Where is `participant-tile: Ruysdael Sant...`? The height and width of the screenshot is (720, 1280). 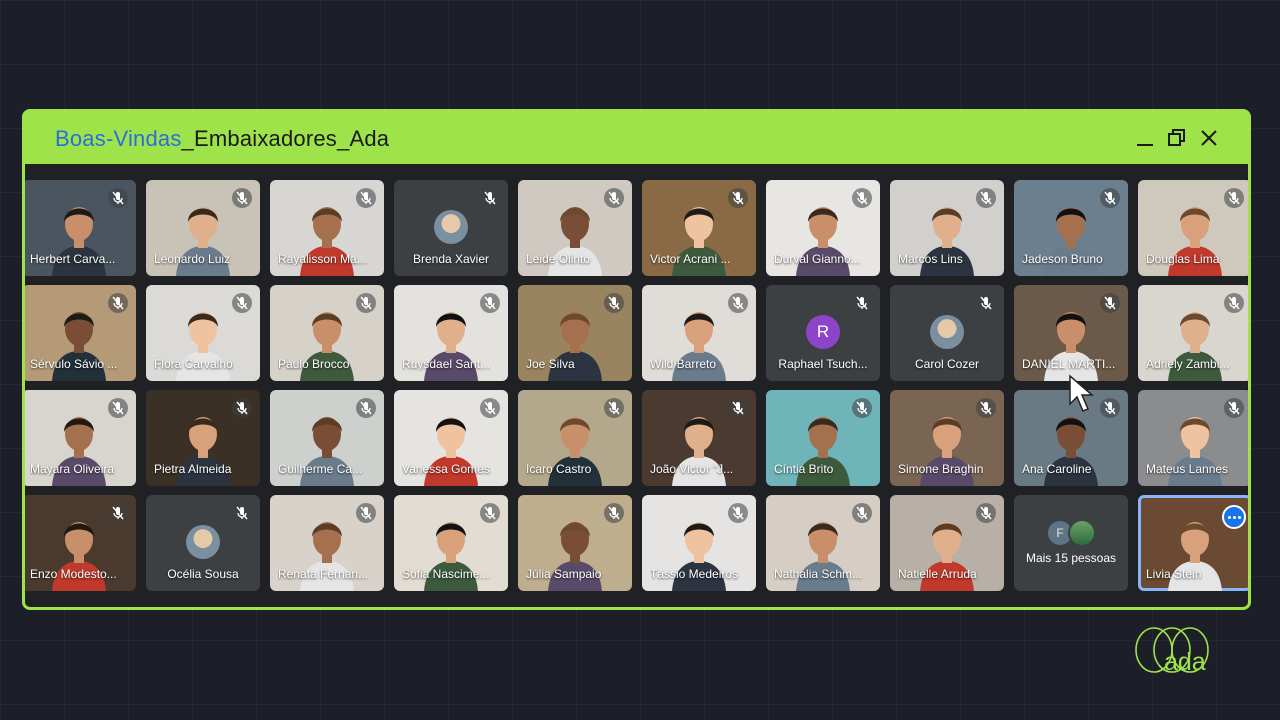 participant-tile: Ruysdael Sant... is located at coordinates (451, 333).